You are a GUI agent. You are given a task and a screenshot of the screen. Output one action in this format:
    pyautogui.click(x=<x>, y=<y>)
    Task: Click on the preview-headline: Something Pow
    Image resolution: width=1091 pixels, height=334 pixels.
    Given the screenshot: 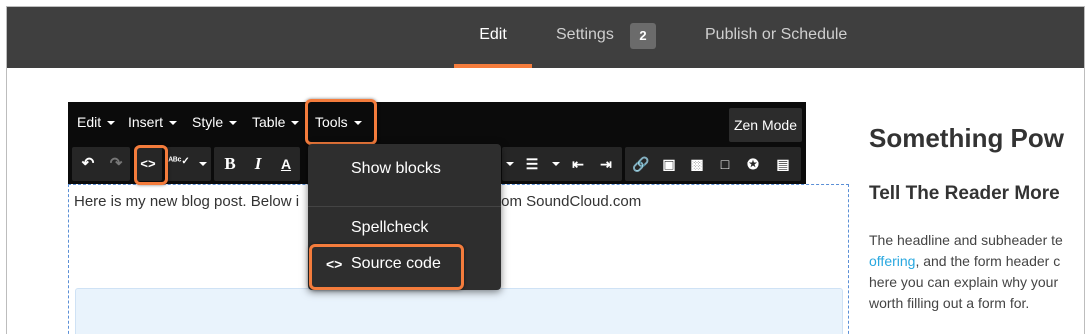 What is the action you would take?
    pyautogui.click(x=966, y=138)
    